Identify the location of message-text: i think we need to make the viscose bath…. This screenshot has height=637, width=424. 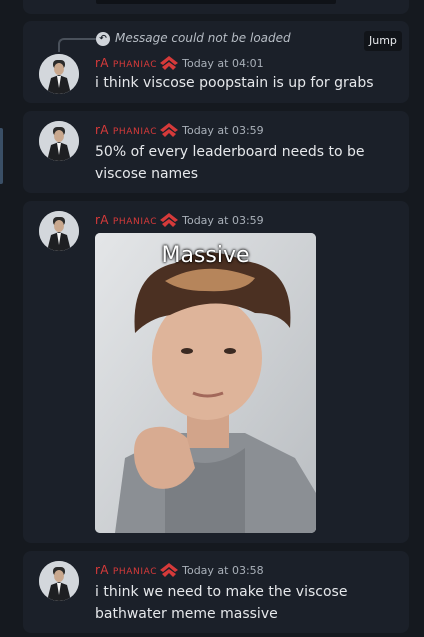
(221, 603).